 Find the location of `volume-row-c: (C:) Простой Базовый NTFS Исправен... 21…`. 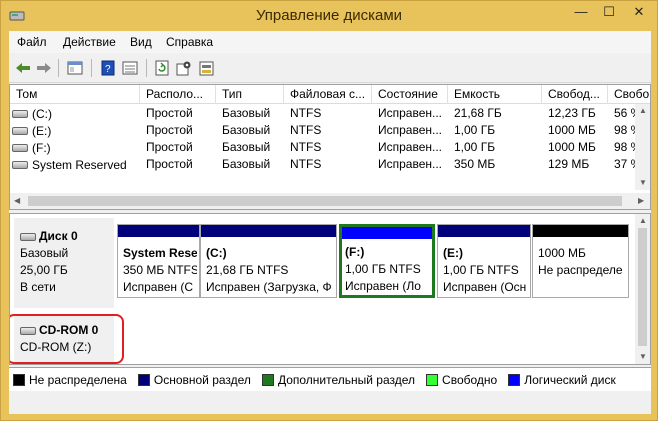

volume-row-c: (C:) Простой Базовый NTFS Исправен... 21… is located at coordinates (323, 113).